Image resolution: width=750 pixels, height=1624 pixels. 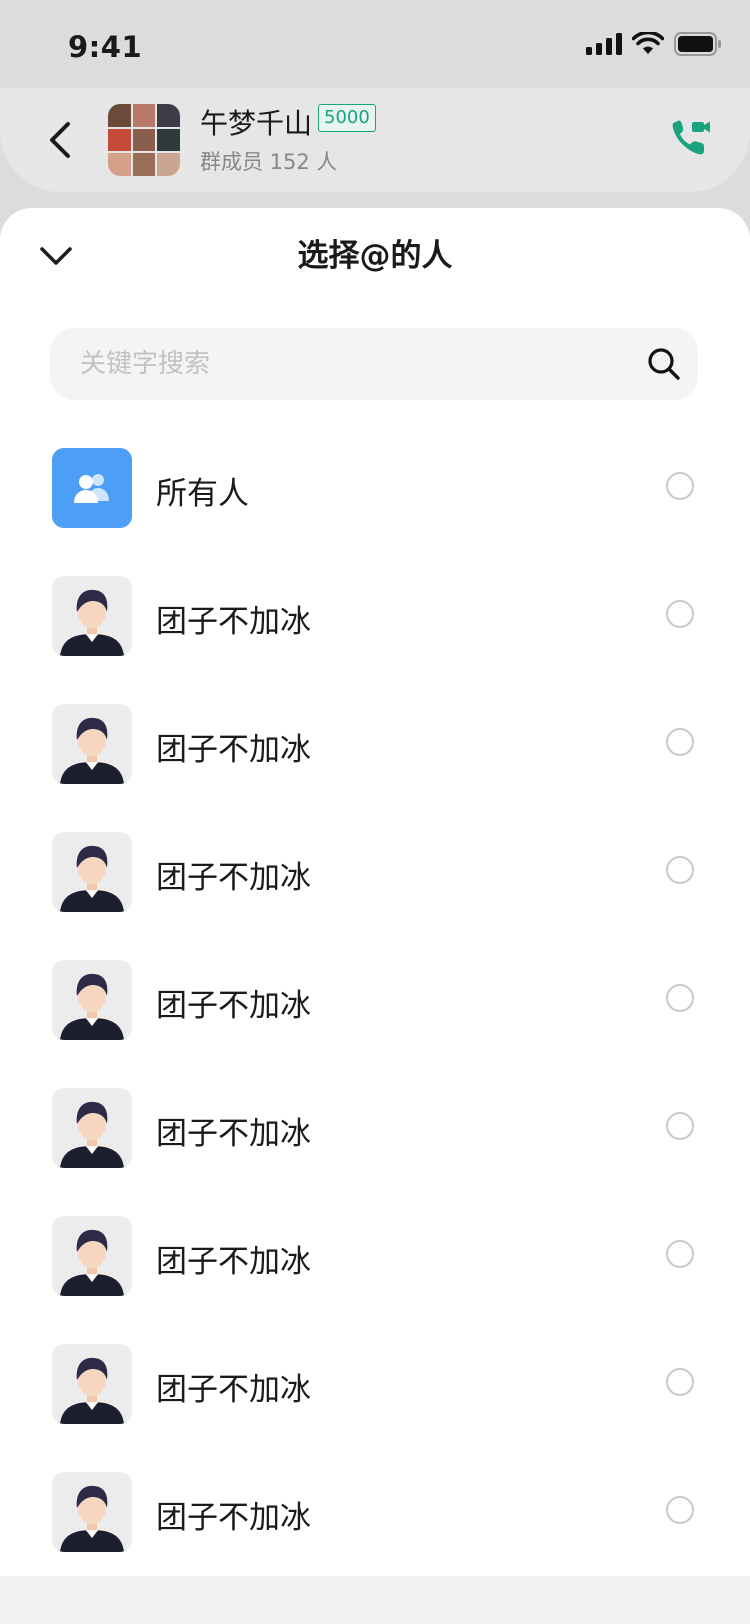 What do you see at coordinates (664, 364) in the screenshot?
I see `search-icon` at bounding box center [664, 364].